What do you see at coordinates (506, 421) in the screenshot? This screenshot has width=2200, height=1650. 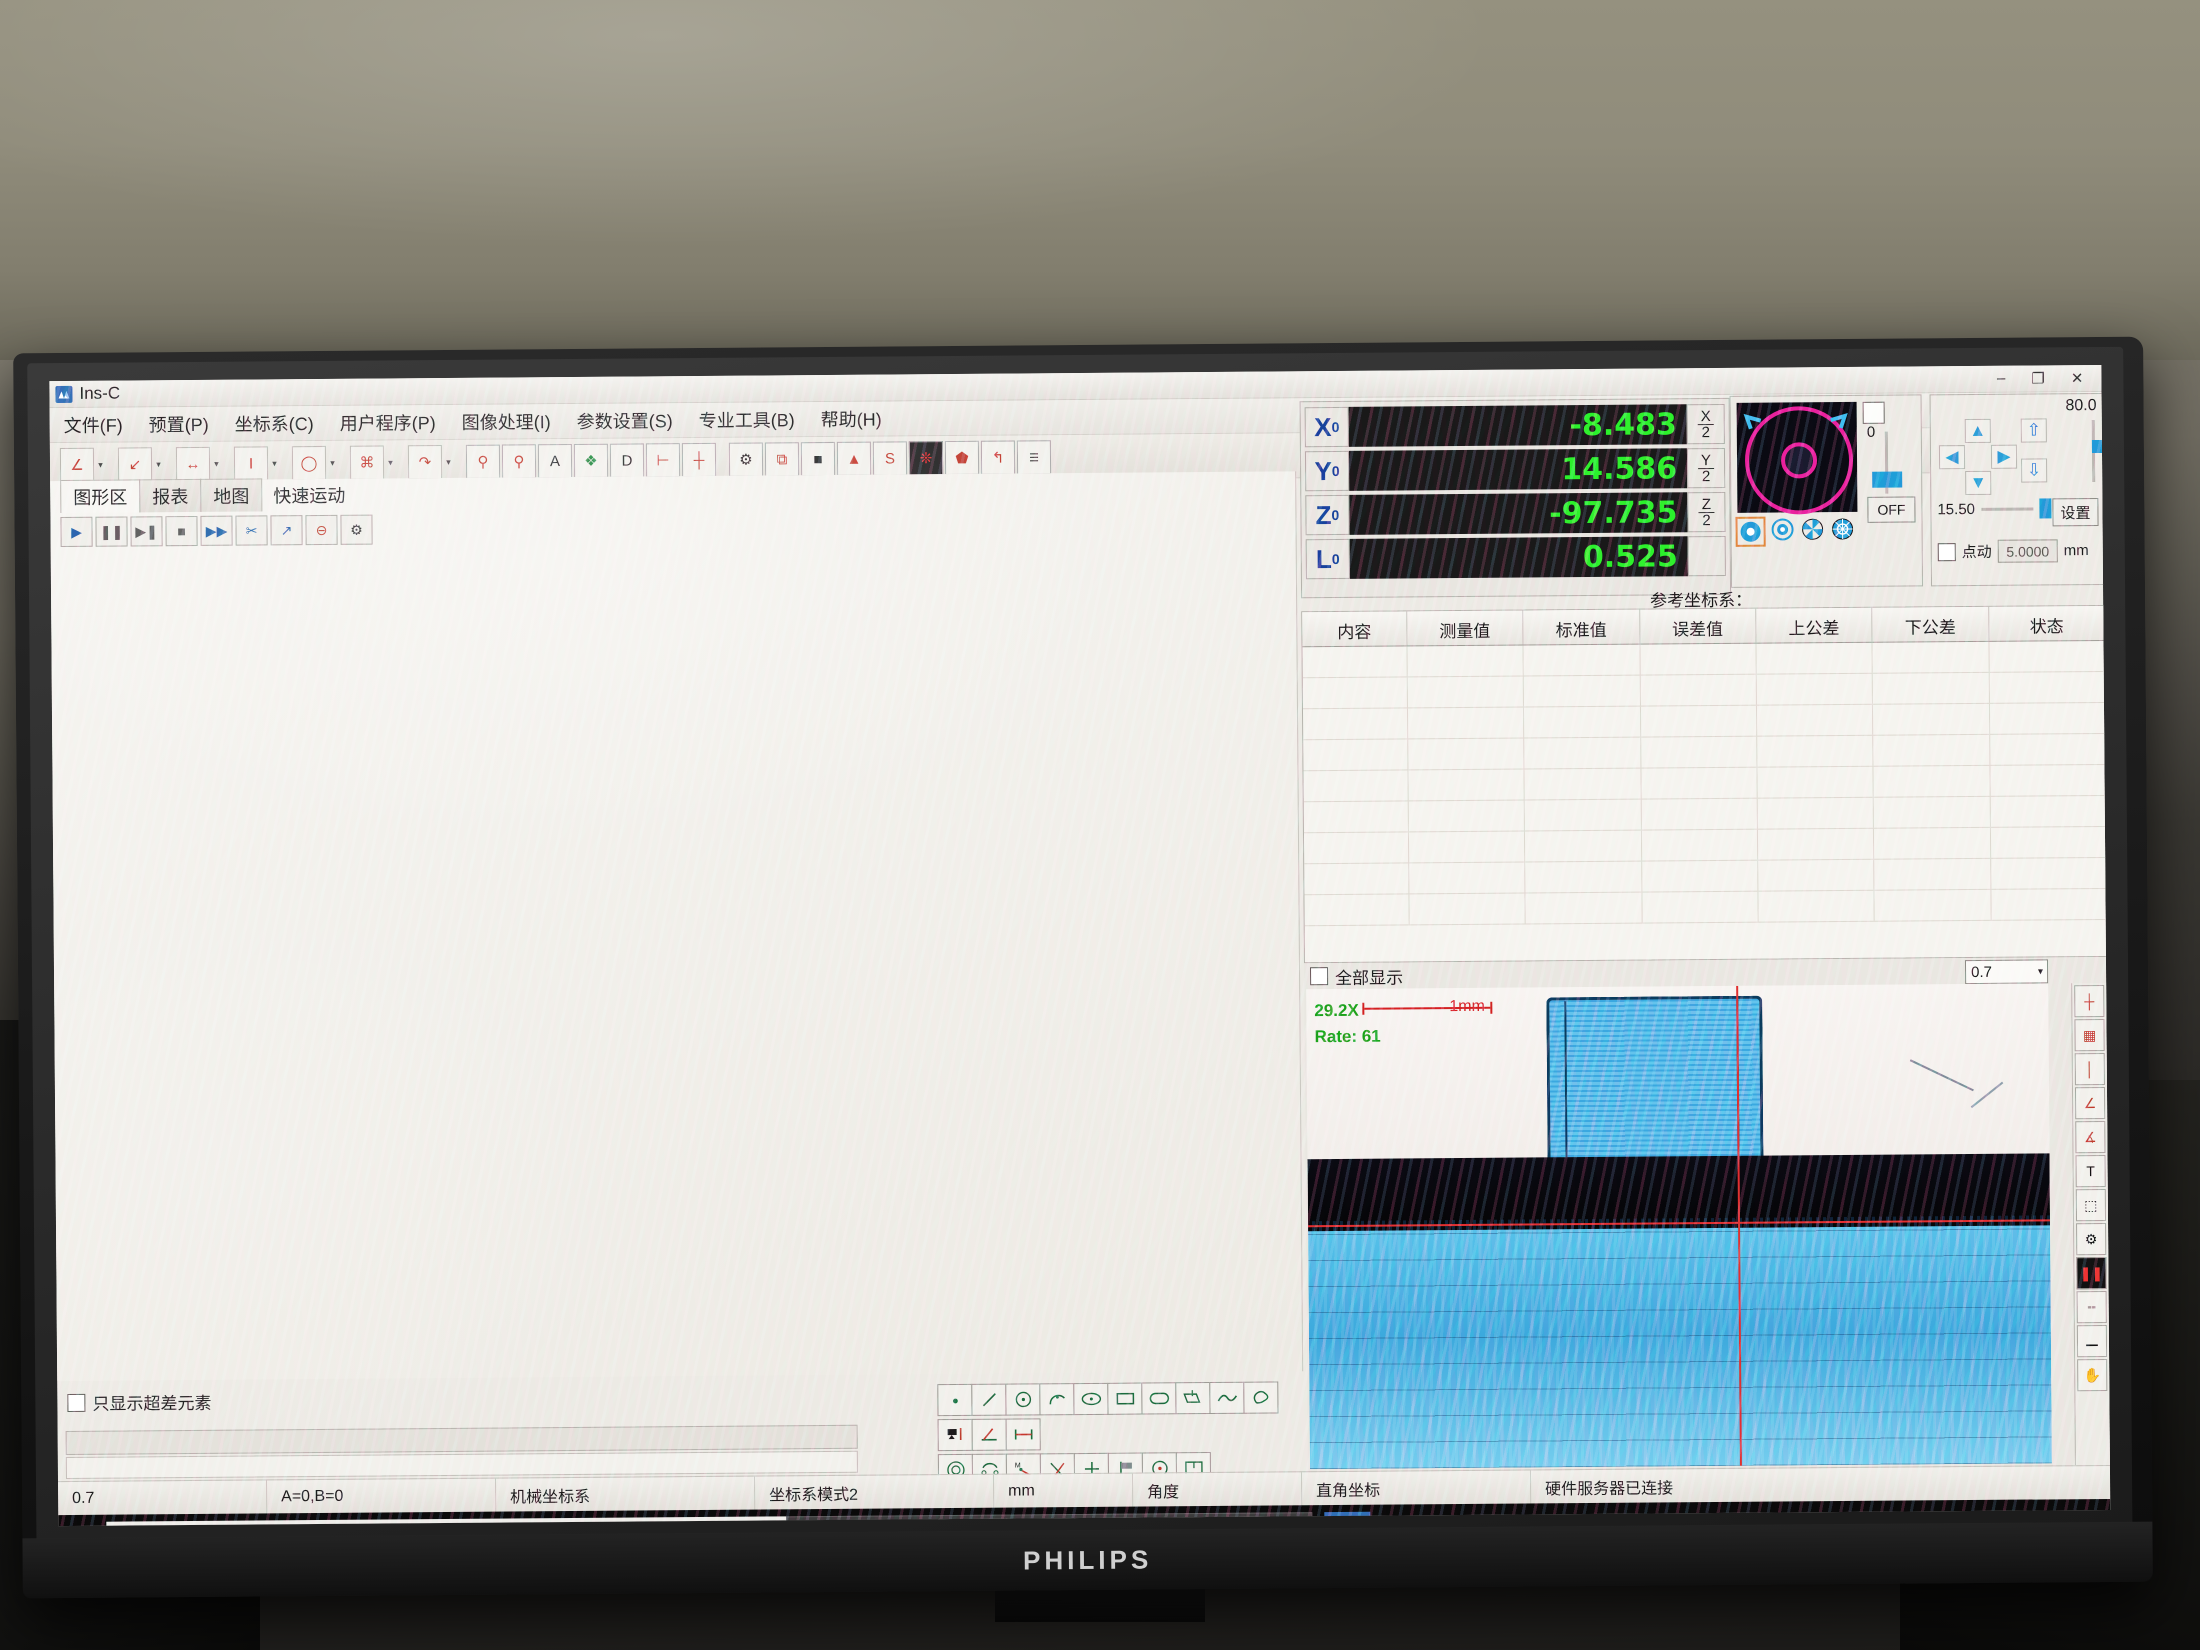 I see `menu-image-processing: 图像处理(I)` at bounding box center [506, 421].